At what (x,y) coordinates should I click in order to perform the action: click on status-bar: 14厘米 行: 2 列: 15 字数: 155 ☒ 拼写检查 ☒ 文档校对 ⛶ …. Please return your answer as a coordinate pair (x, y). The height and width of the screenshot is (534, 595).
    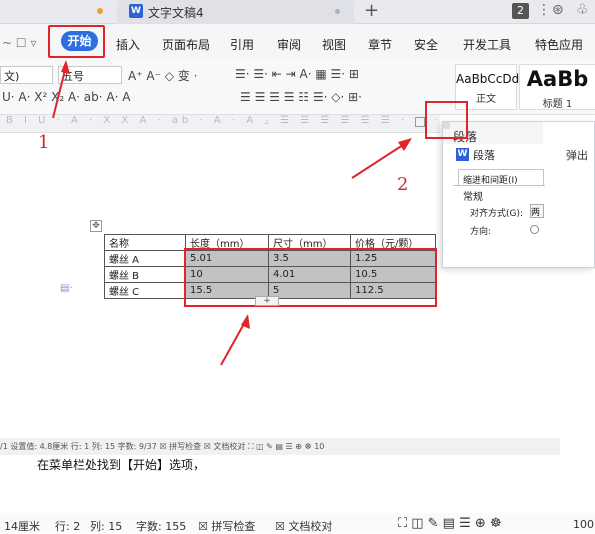
    Looking at the image, I should click on (297, 523).